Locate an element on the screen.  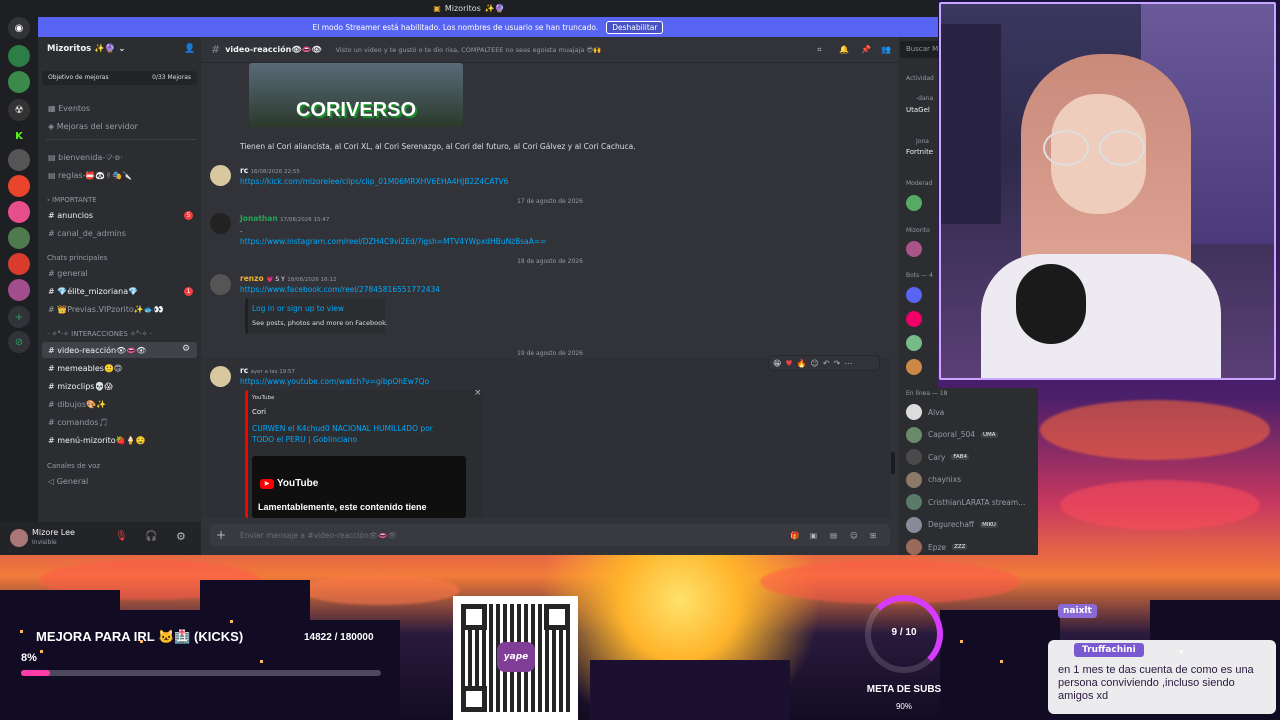
embed-provider: YouTube is located at coordinates (263, 398).